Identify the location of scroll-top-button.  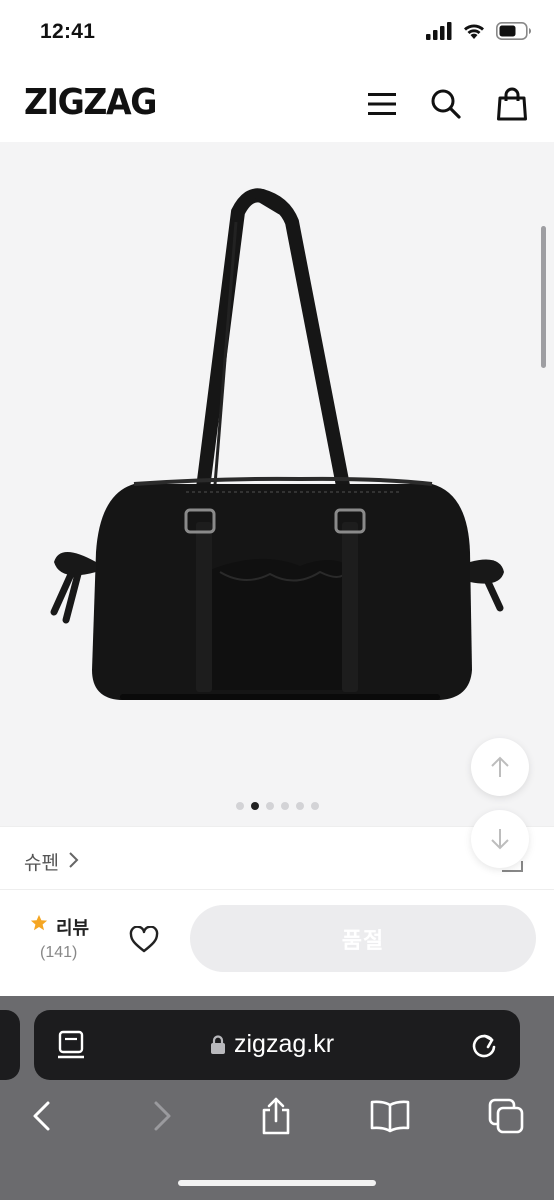
(500, 767).